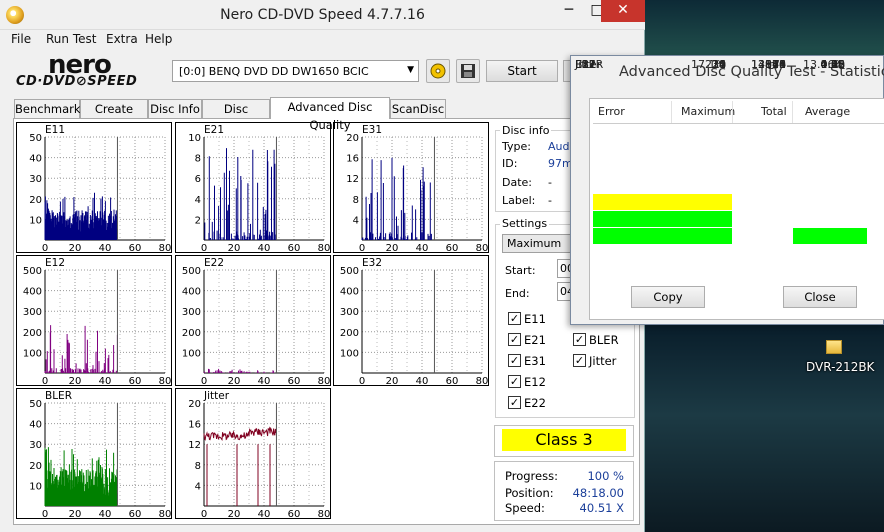  What do you see at coordinates (330, 114) in the screenshot?
I see `tab-advanced-disc-quality: Advanced Disc Quality` at bounding box center [330, 114].